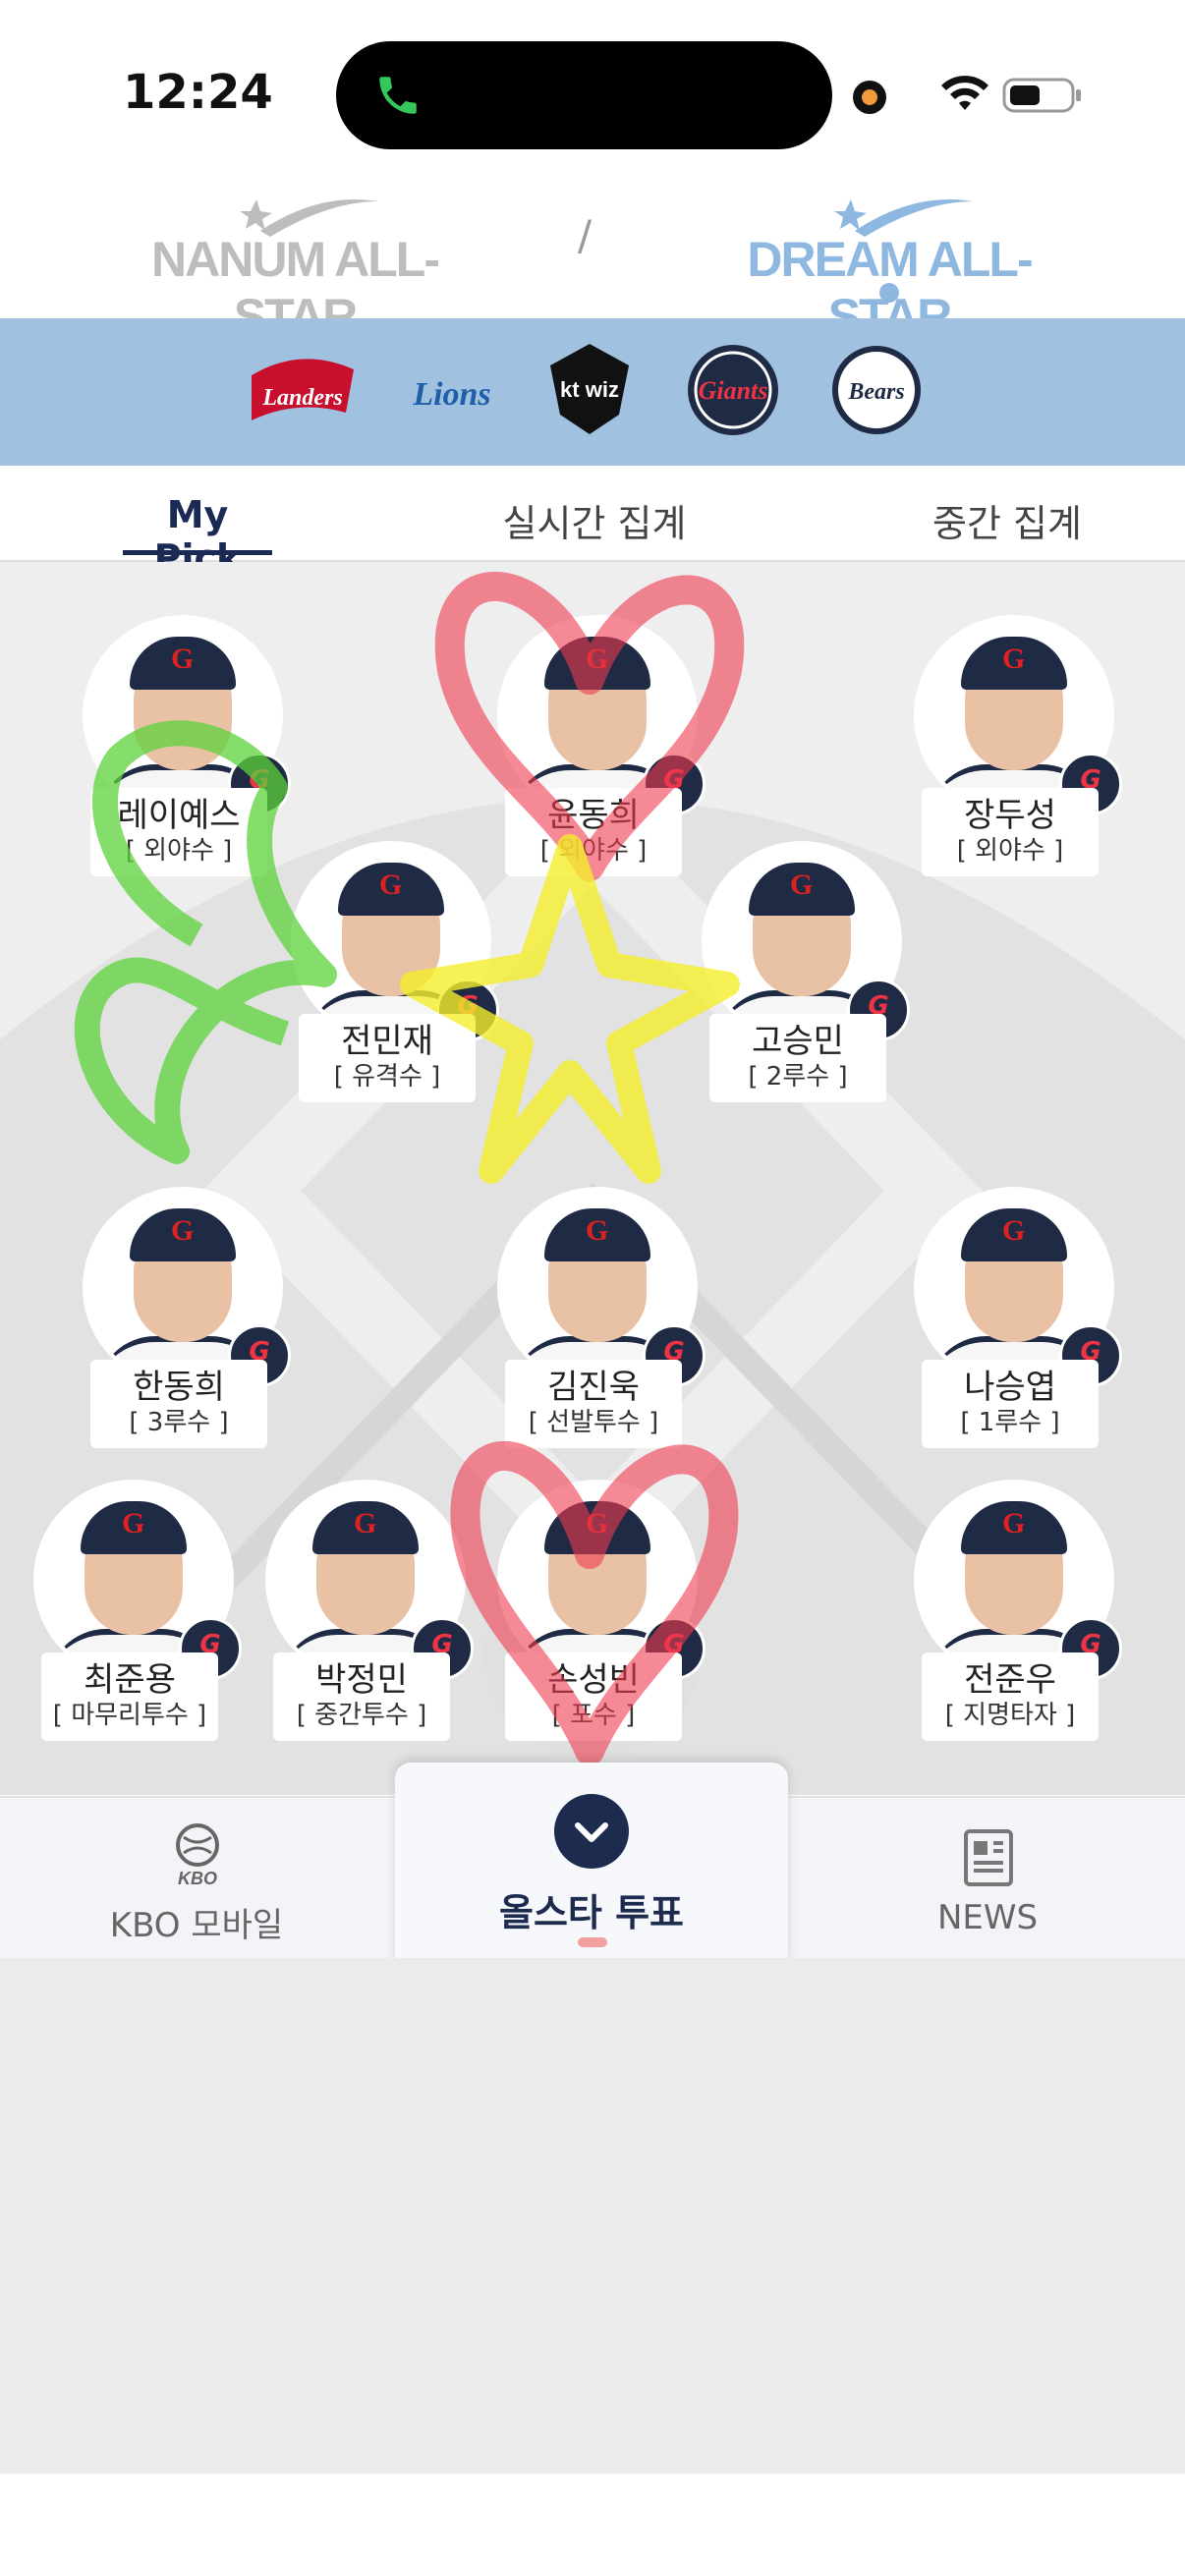  I want to click on player-name: 고승민, so click(798, 1041).